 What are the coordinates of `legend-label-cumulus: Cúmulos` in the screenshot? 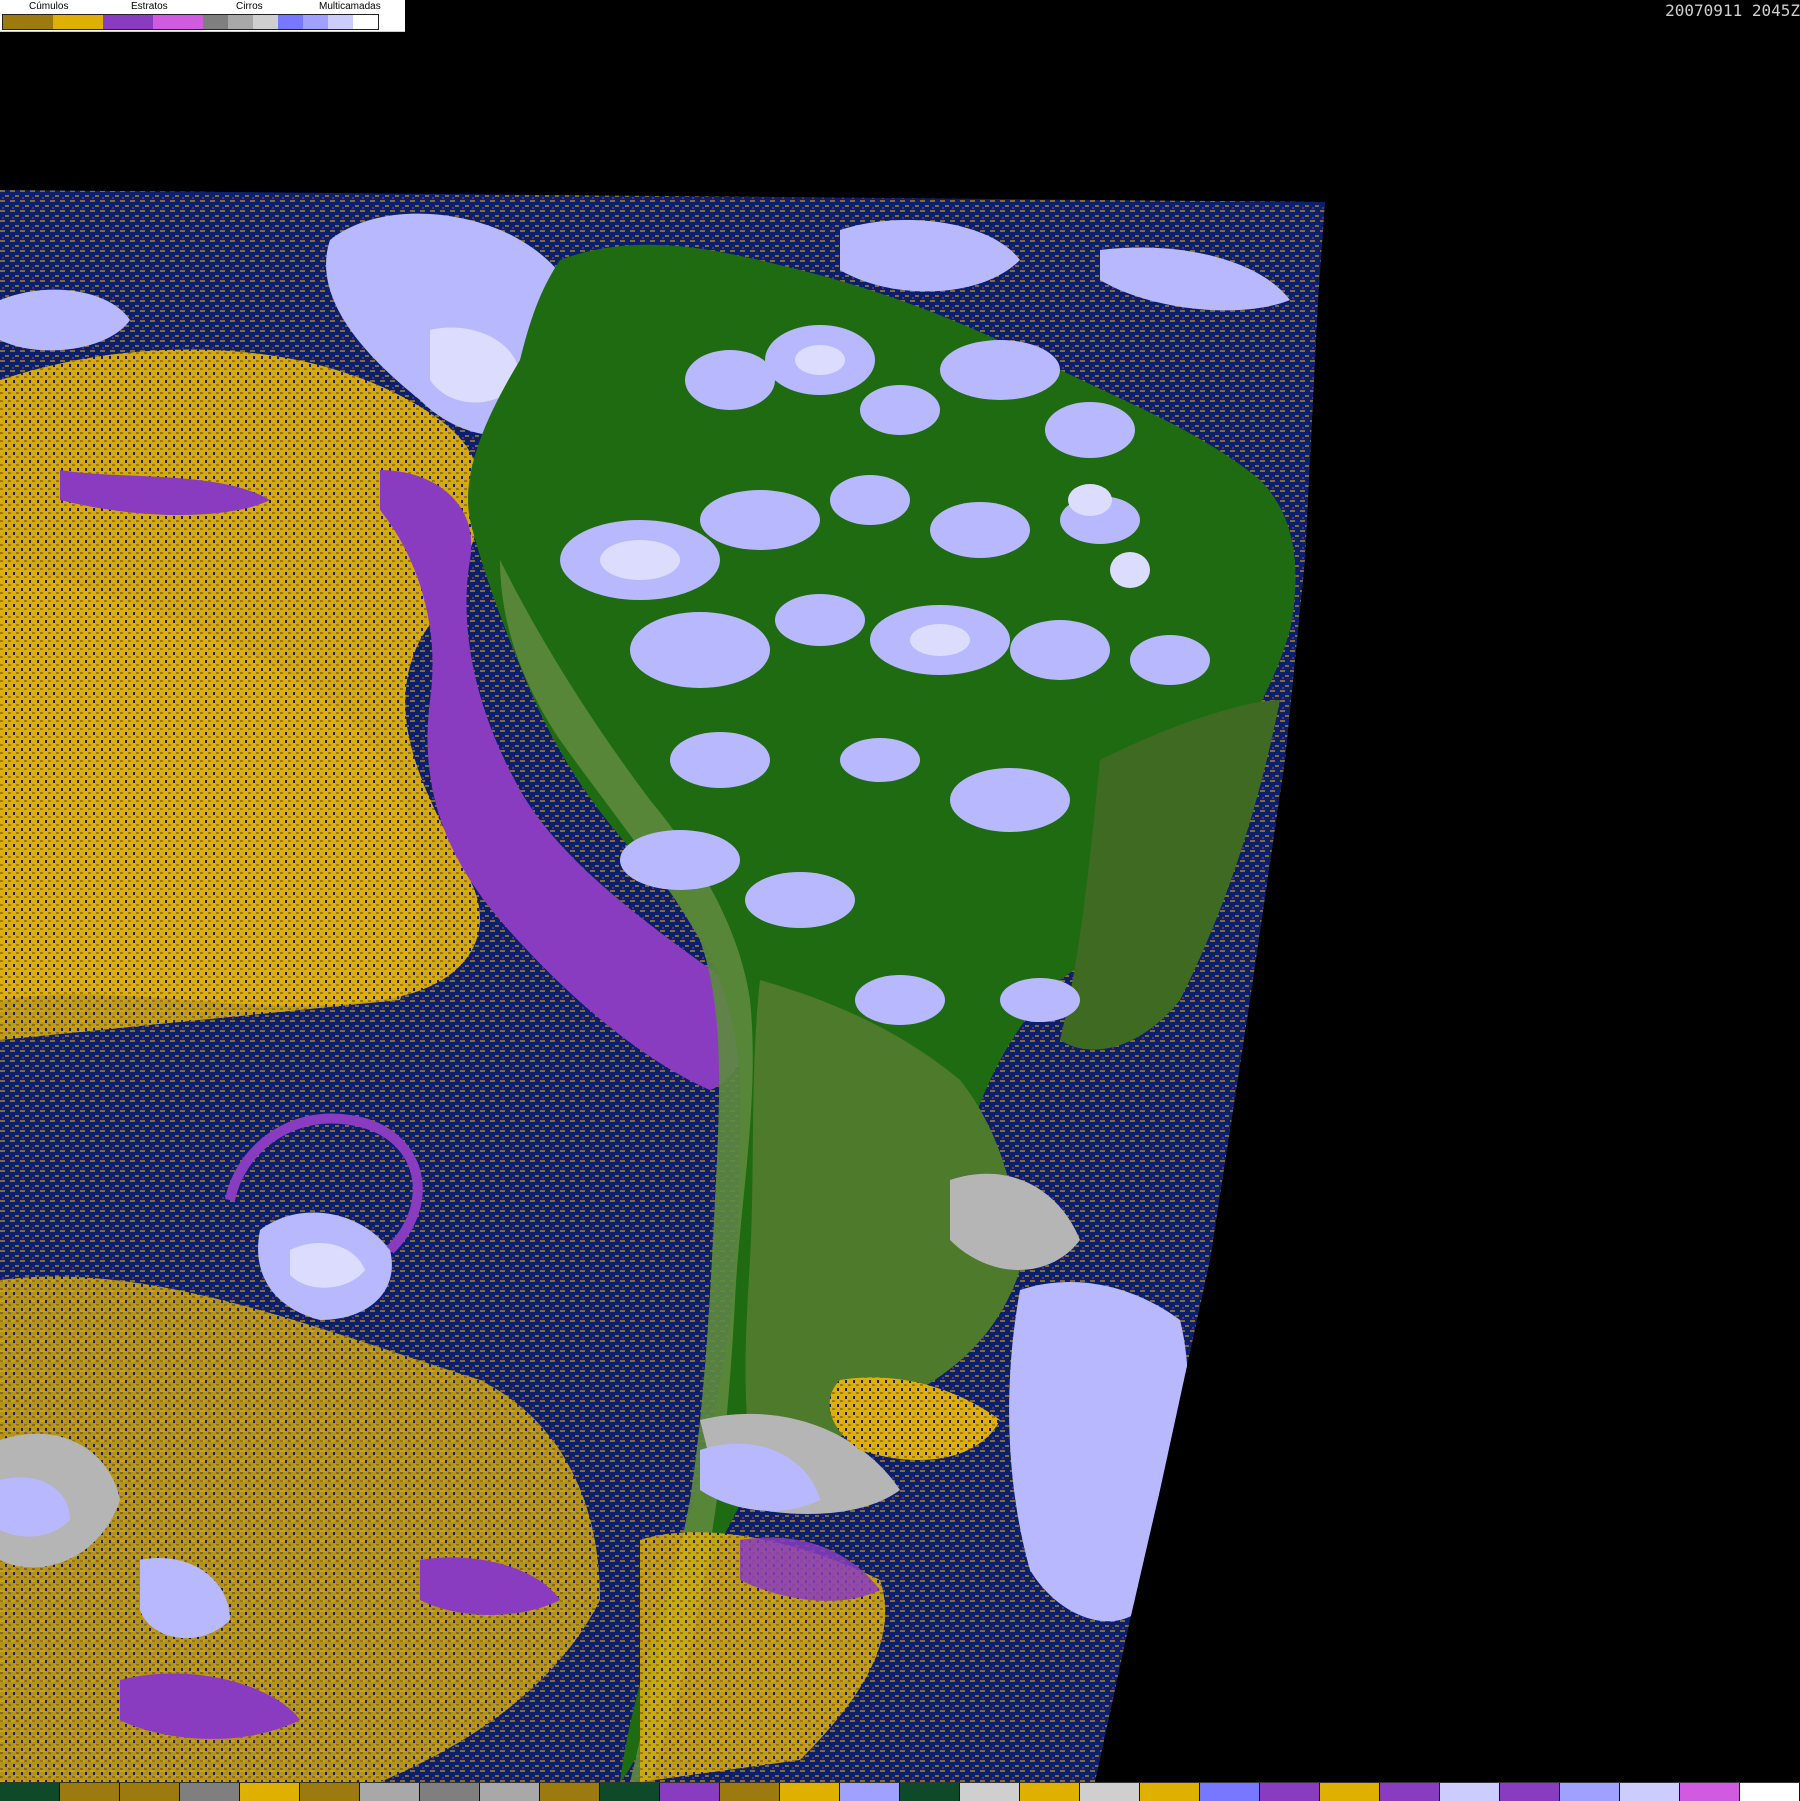 It's located at (49, 6).